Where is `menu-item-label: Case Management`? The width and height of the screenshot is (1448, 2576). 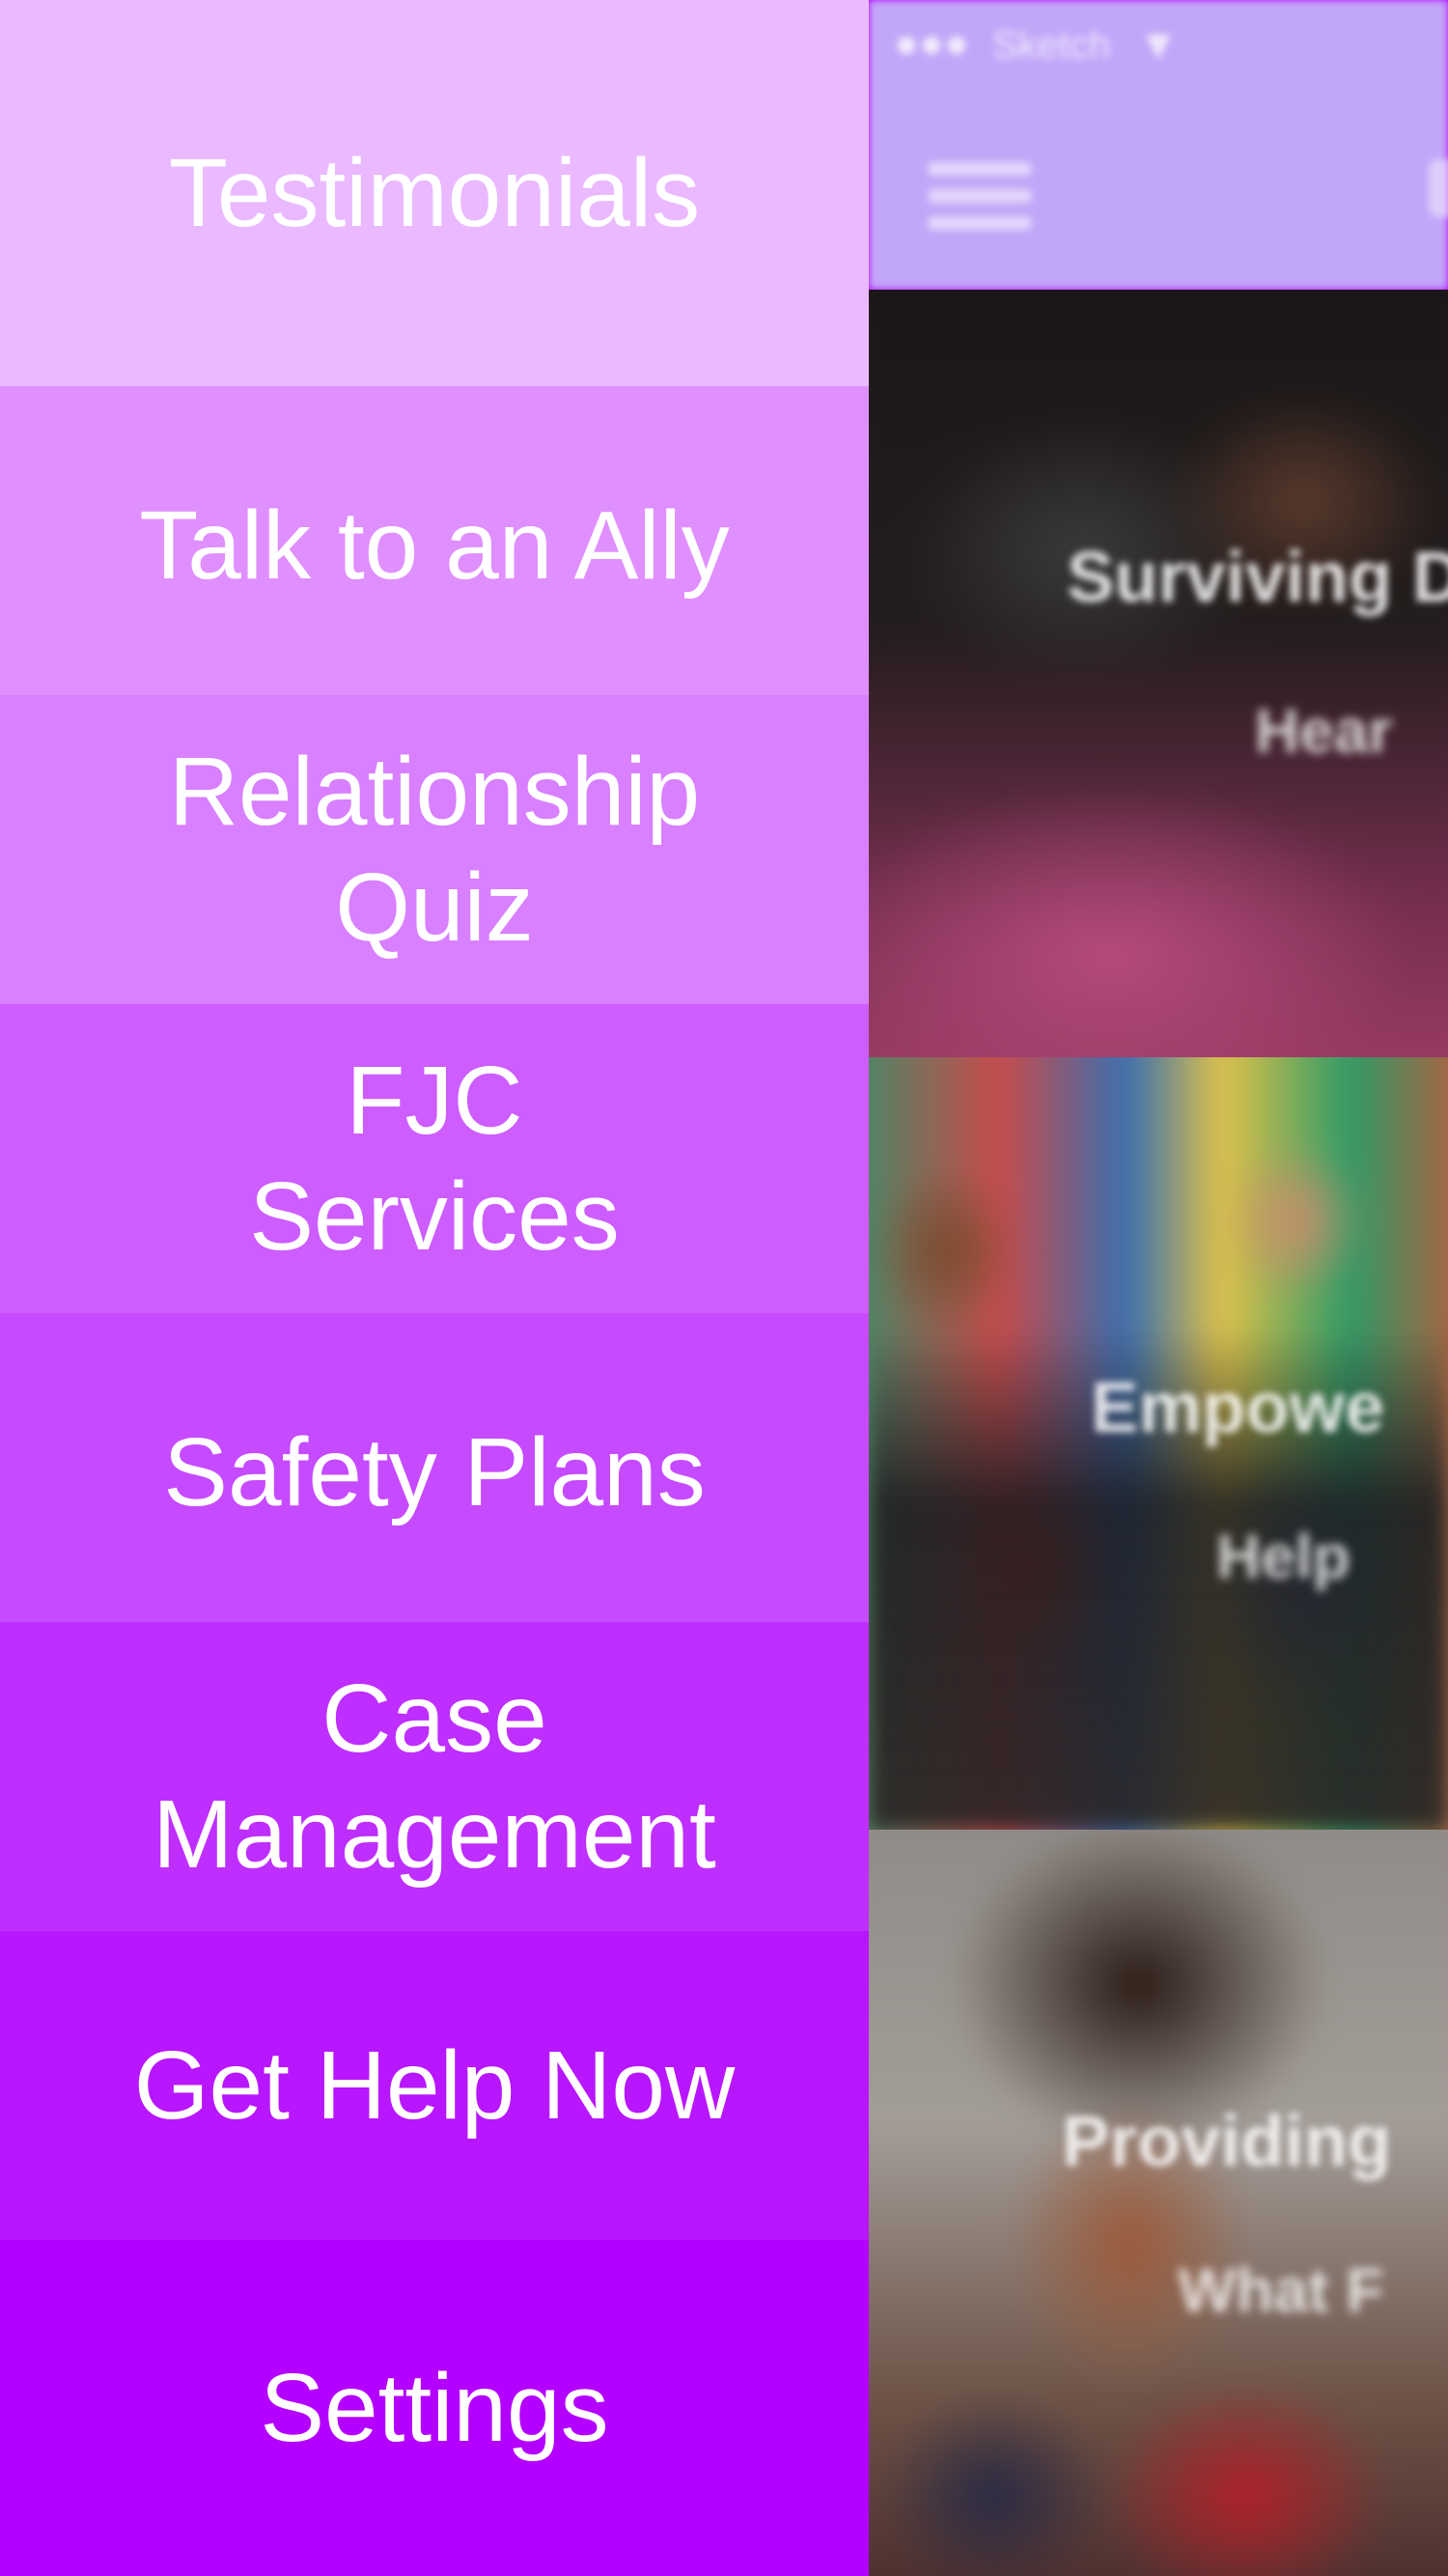
menu-item-label: Case Management is located at coordinates (435, 1777).